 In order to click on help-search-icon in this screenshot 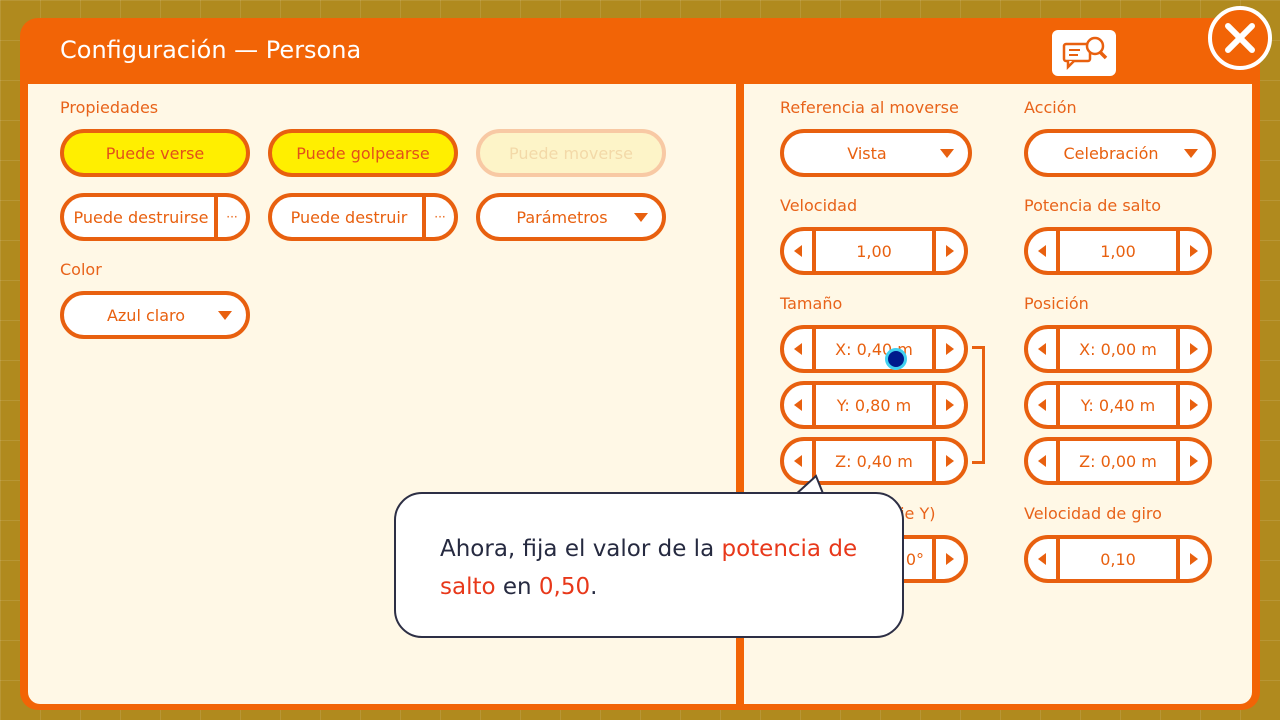, I will do `click(1085, 53)`.